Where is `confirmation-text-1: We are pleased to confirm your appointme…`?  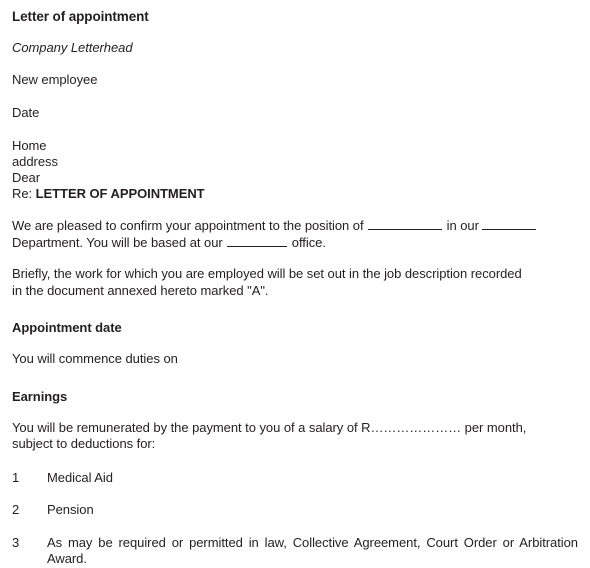
confirmation-text-1: We are pleased to confirm your appointme… is located at coordinates (190, 225).